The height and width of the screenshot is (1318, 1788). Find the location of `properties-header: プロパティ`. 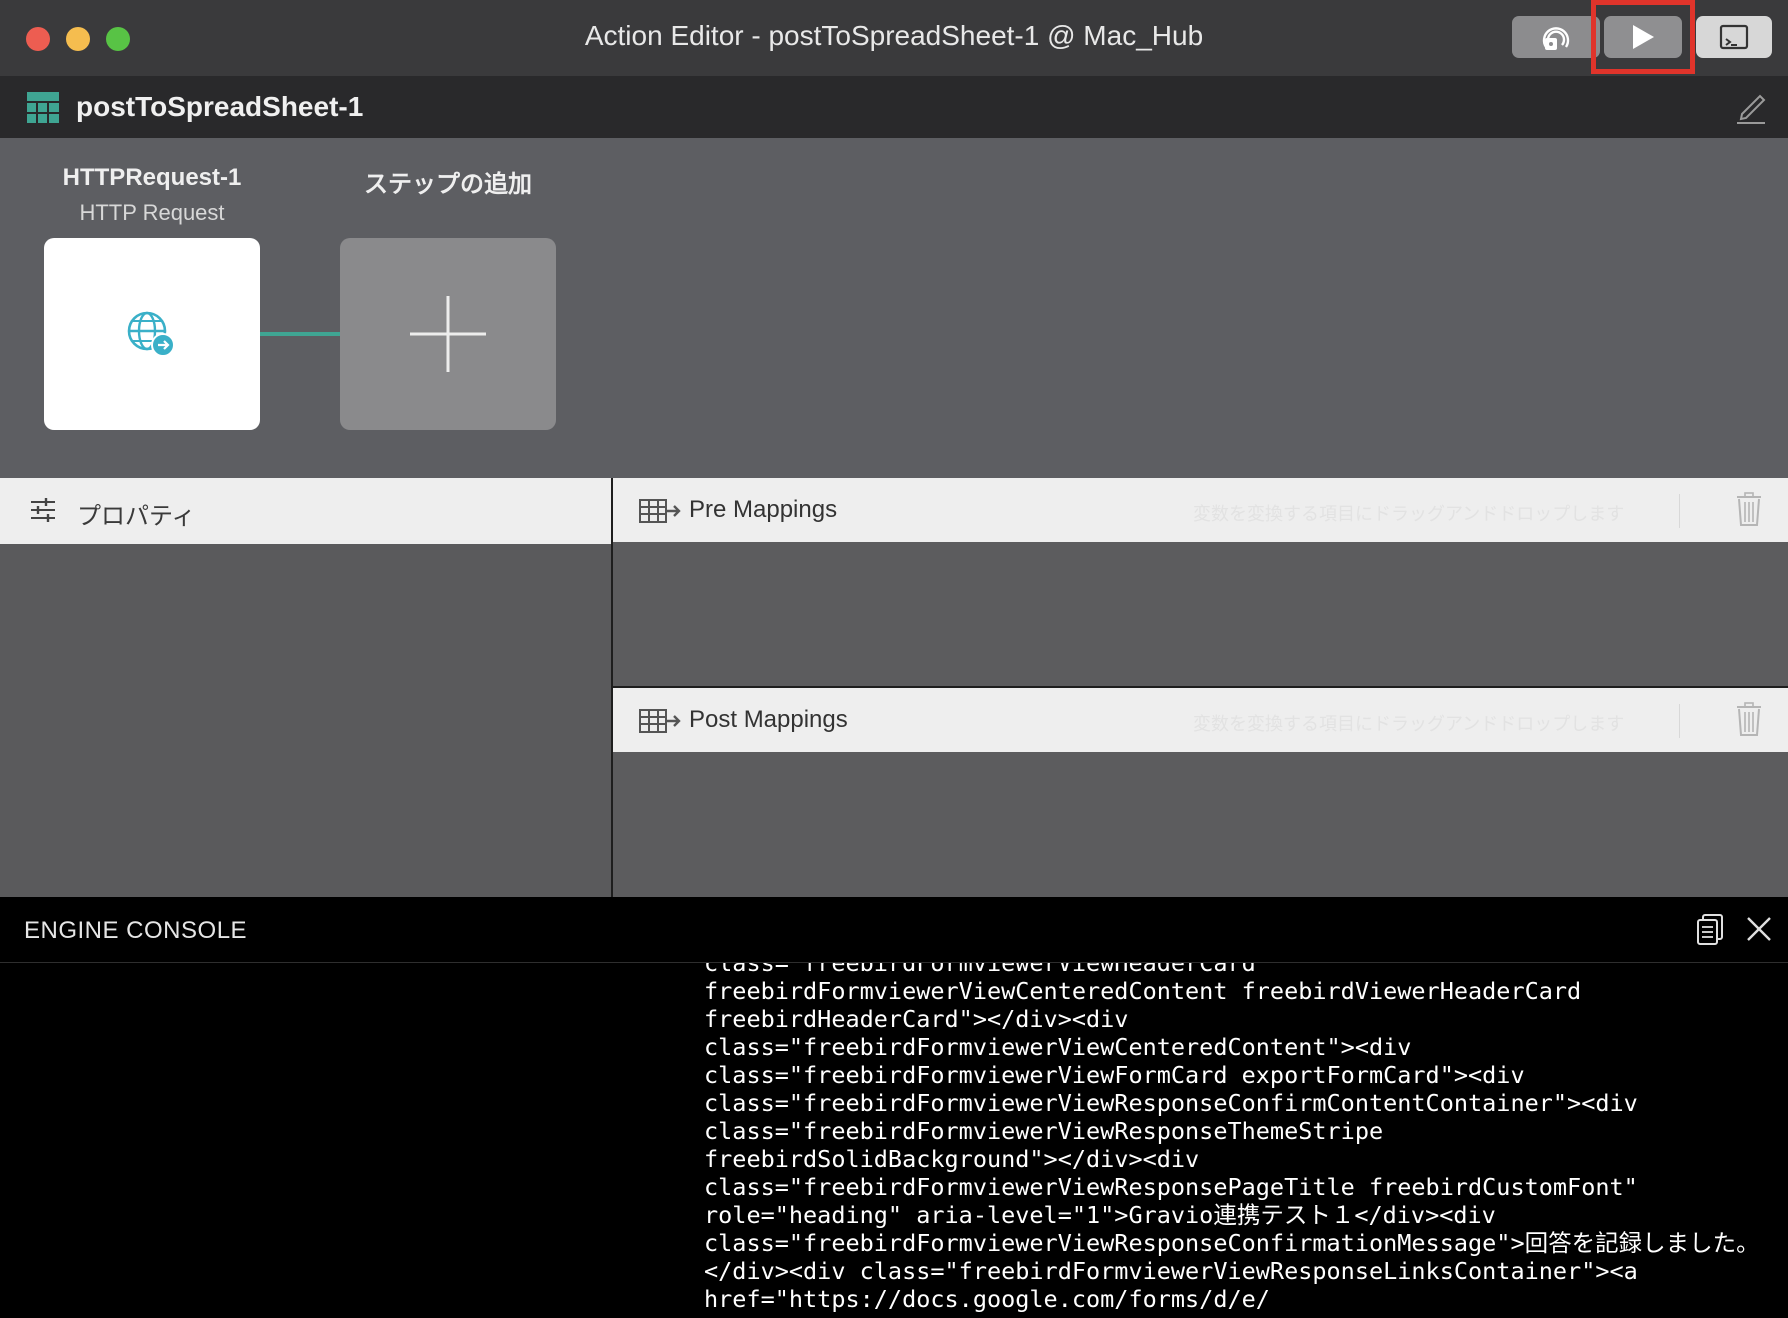

properties-header: プロパティ is located at coordinates (305, 511).